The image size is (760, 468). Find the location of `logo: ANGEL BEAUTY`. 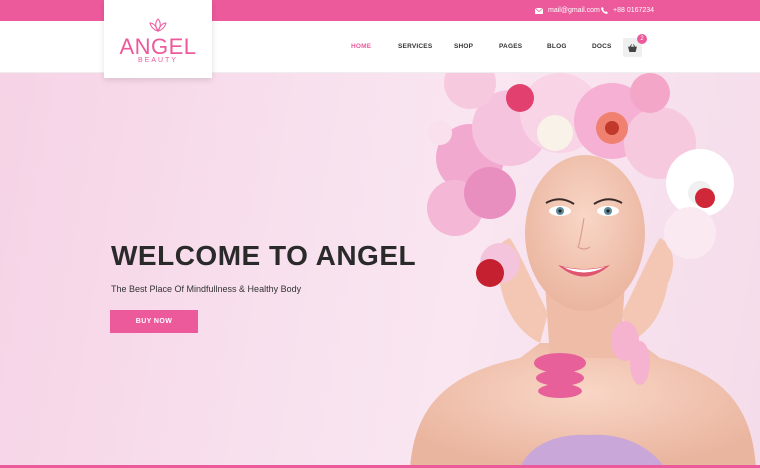

logo: ANGEL BEAUTY is located at coordinates (158, 39).